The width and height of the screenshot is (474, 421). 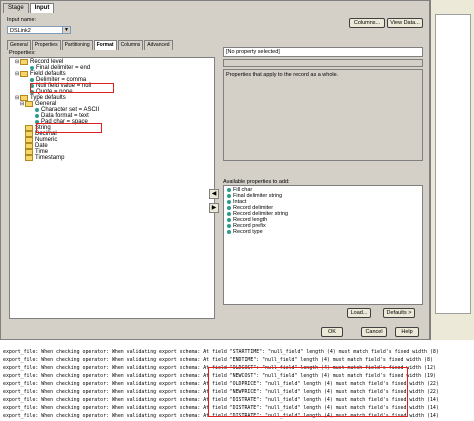 What do you see at coordinates (77, 45) in the screenshot?
I see `tab-partitioning: Partitioning` at bounding box center [77, 45].